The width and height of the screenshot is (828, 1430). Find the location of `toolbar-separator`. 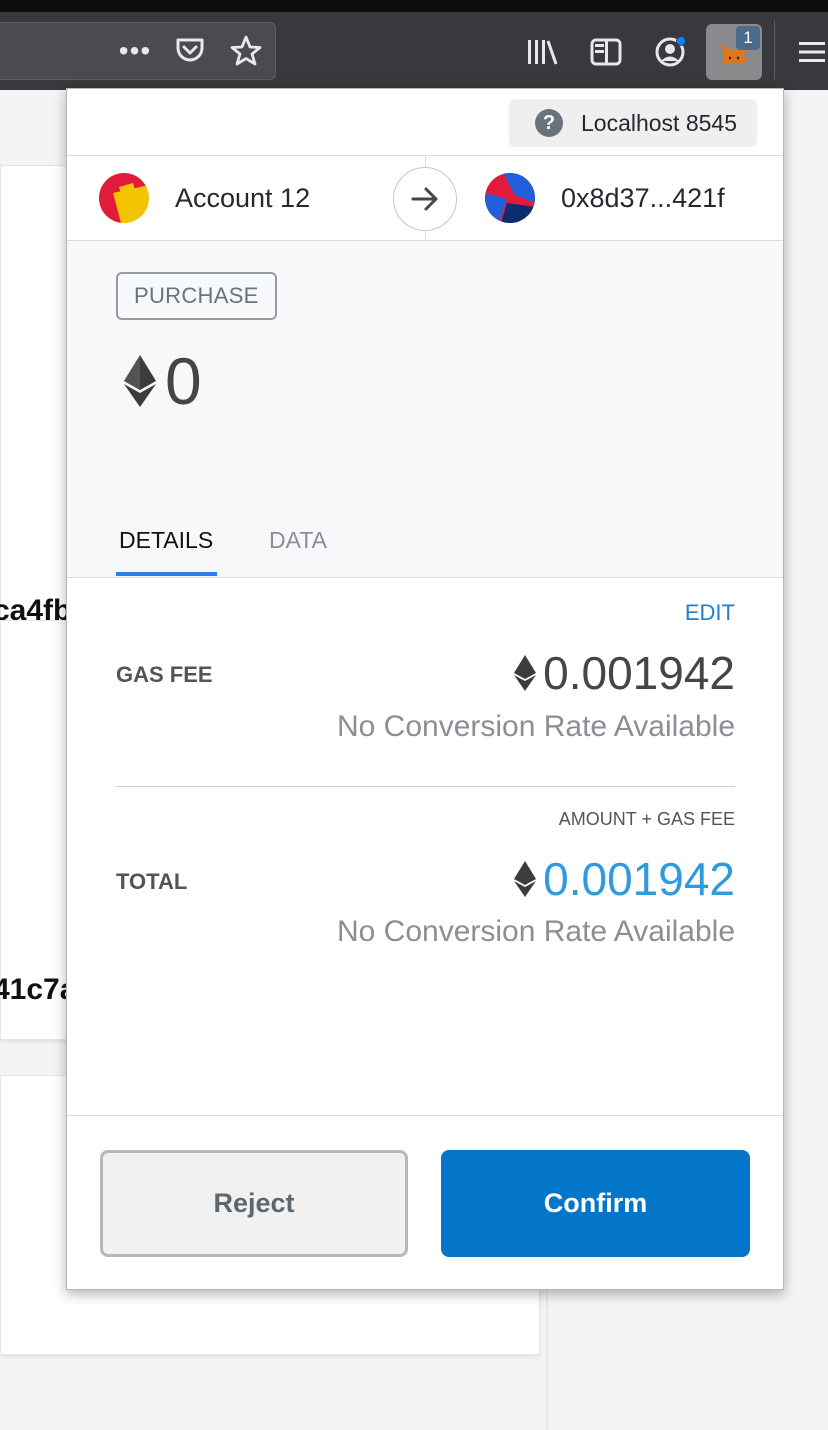

toolbar-separator is located at coordinates (774, 50).